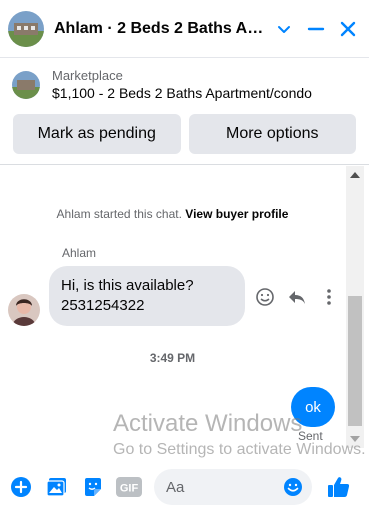  I want to click on scrollbar-thumb, so click(355, 361).